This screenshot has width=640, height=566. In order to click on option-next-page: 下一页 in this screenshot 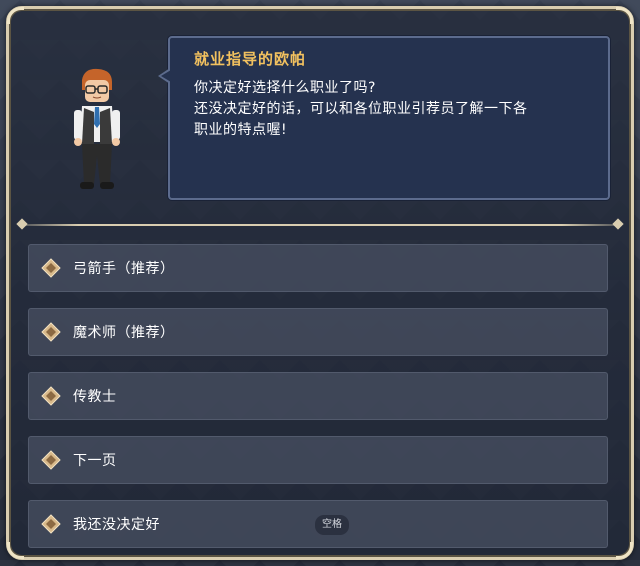, I will do `click(318, 460)`.